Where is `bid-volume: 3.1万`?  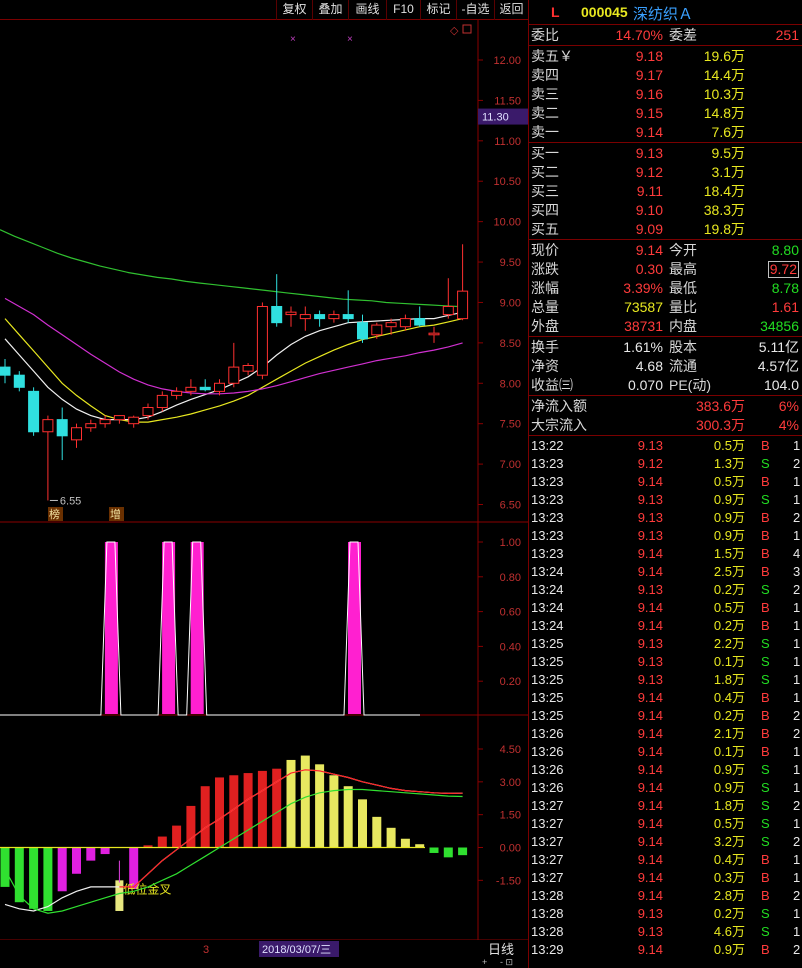 bid-volume: 3.1万 is located at coordinates (728, 172).